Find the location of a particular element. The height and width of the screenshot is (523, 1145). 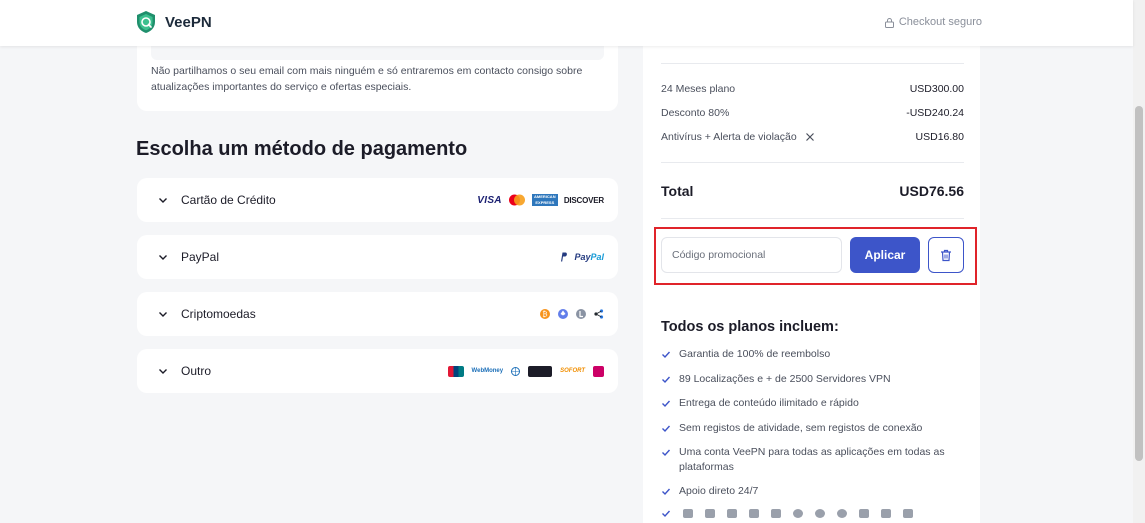

secure-label: Checkout seguro is located at coordinates (940, 22).